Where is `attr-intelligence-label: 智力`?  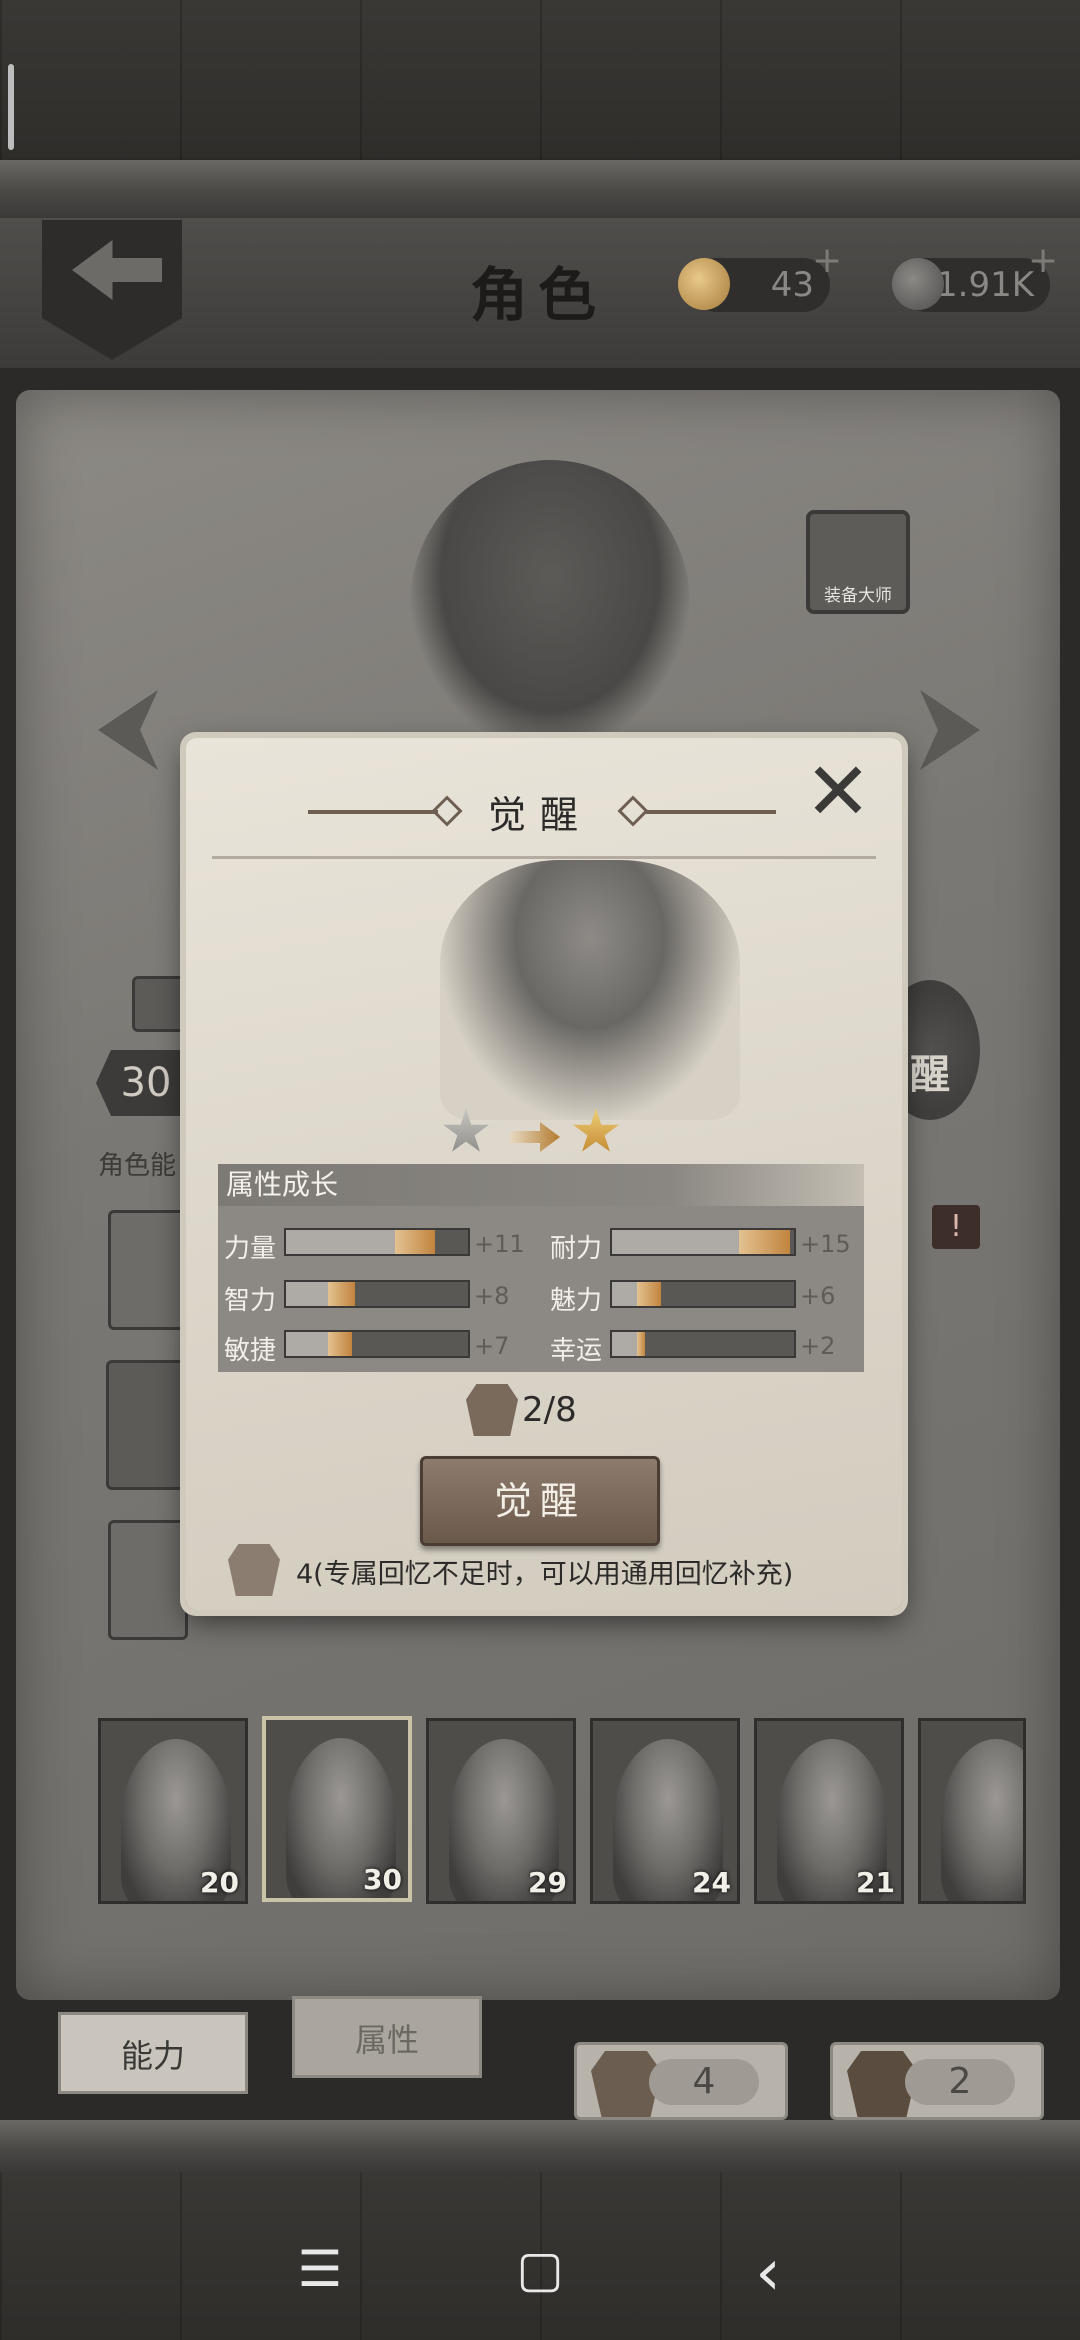
attr-intelligence-label: 智力 is located at coordinates (250, 1301).